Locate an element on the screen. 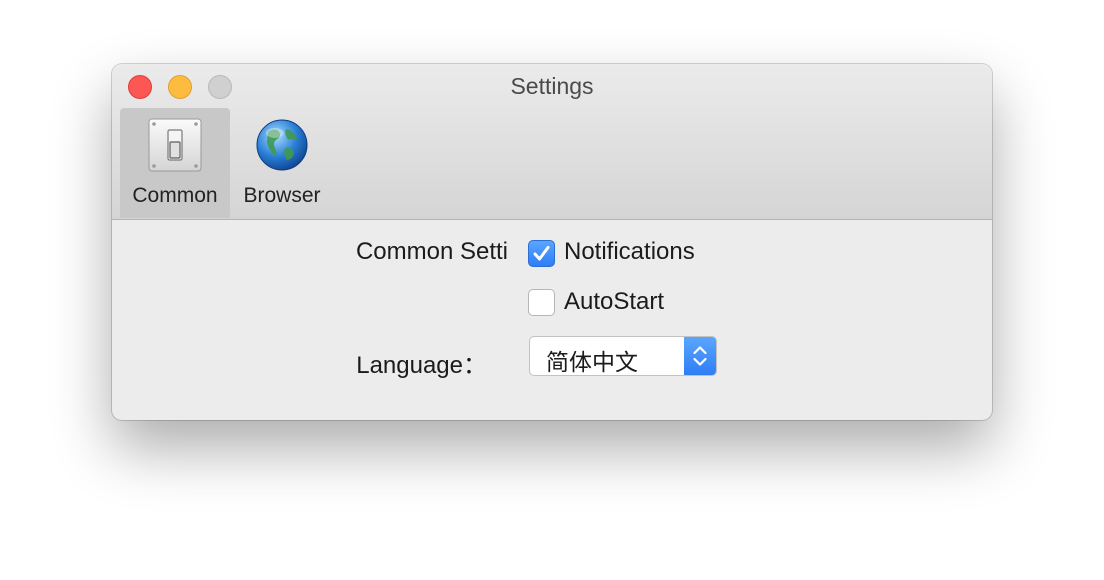 This screenshot has width=1104, height=580. window-title: Settings is located at coordinates (552, 86).